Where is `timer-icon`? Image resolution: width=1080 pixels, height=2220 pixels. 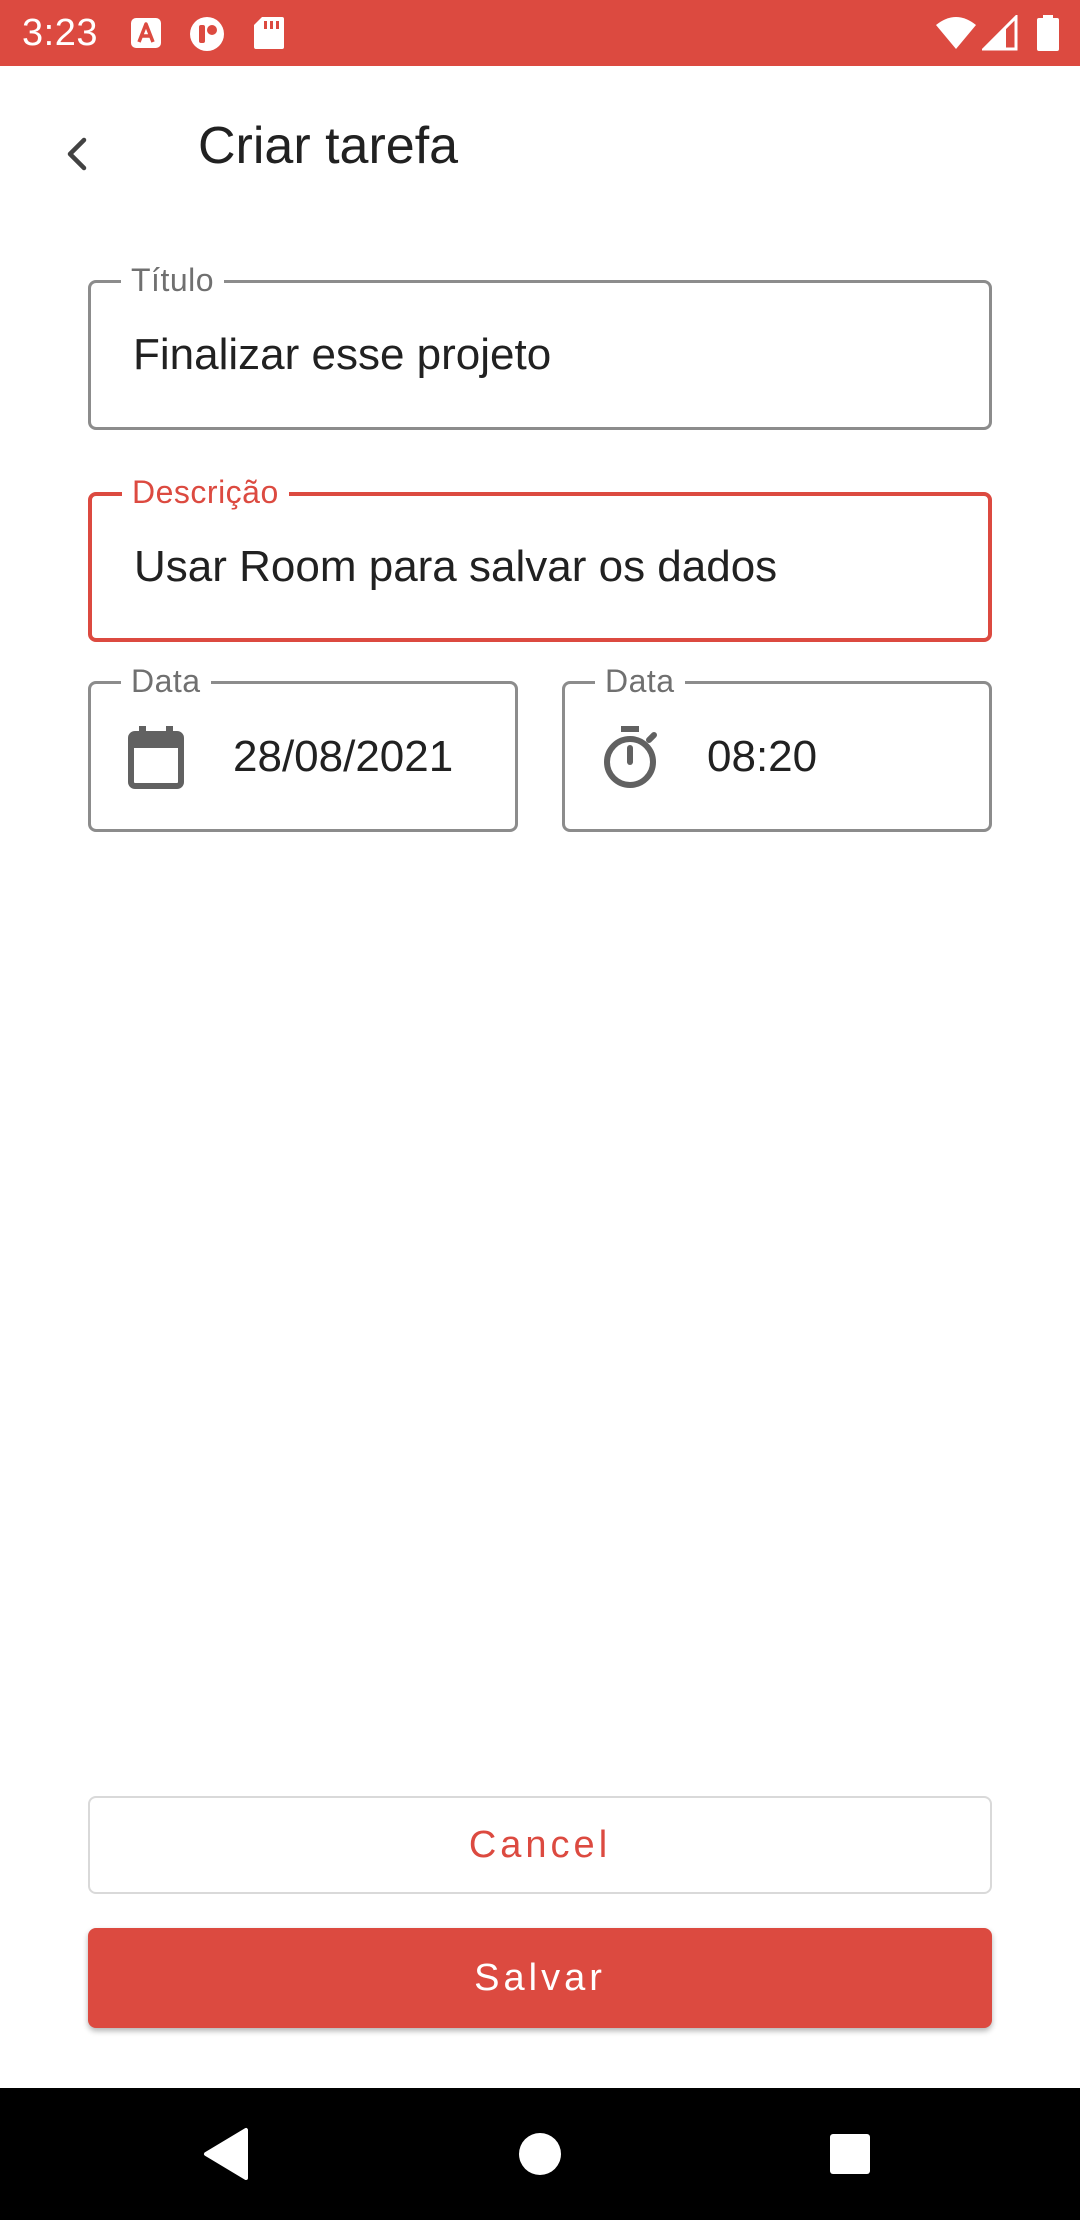 timer-icon is located at coordinates (630, 758).